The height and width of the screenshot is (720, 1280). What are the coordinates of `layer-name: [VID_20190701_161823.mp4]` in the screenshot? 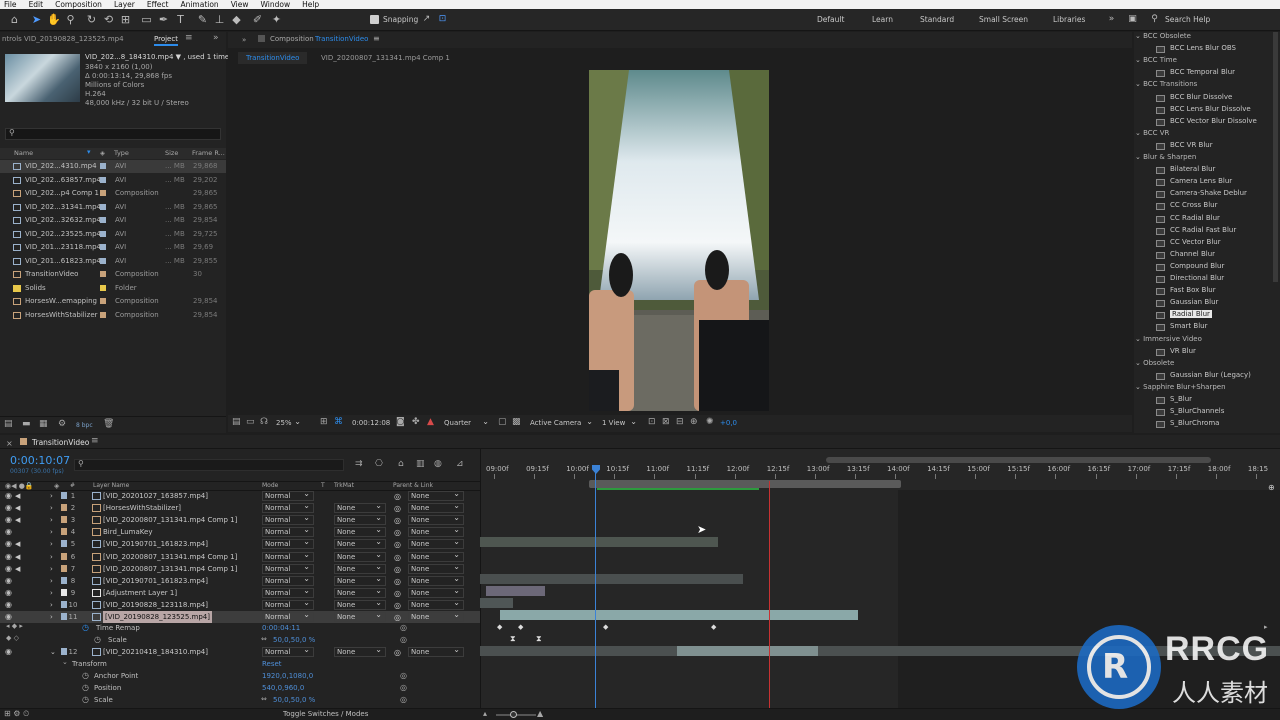 It's located at (155, 544).